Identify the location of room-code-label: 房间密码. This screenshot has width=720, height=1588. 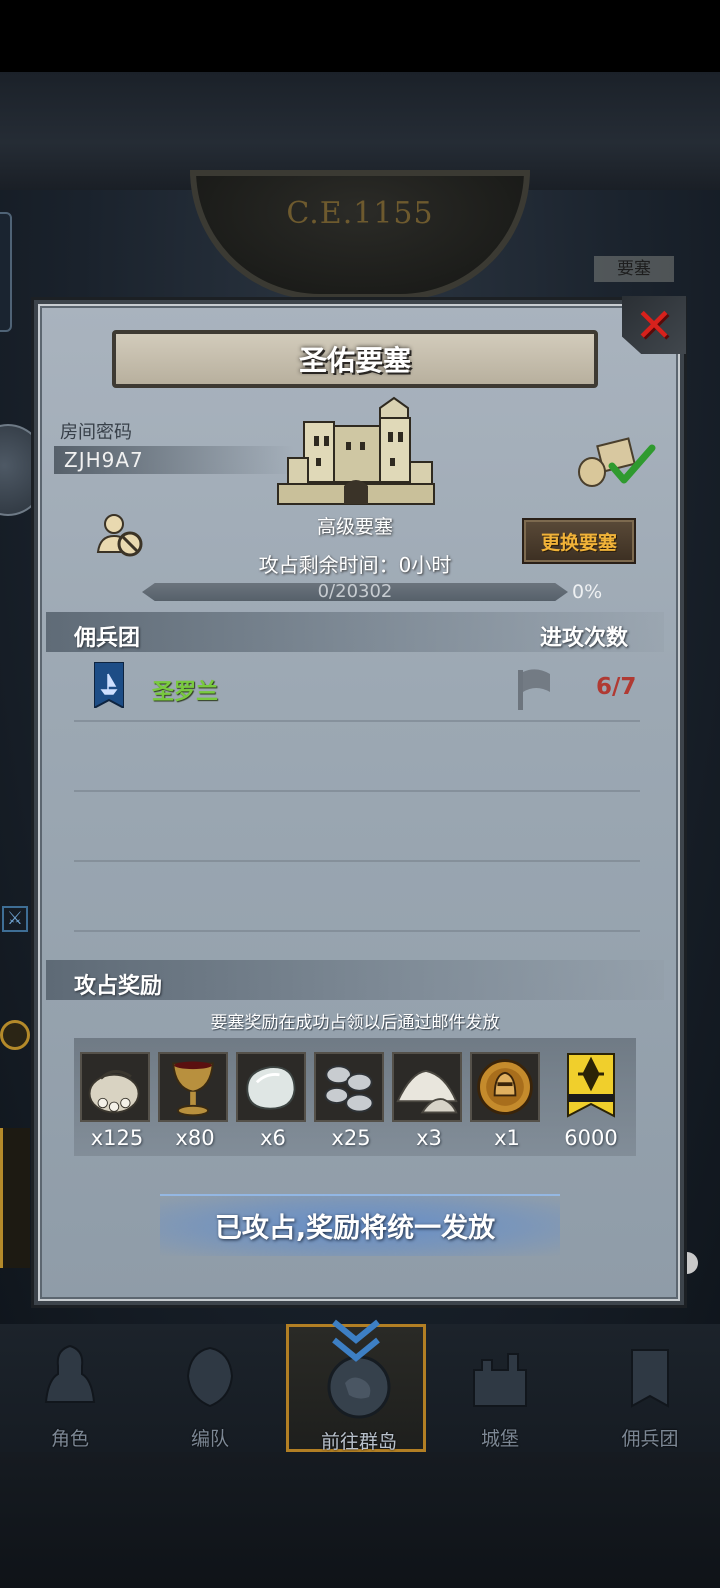
(96, 432).